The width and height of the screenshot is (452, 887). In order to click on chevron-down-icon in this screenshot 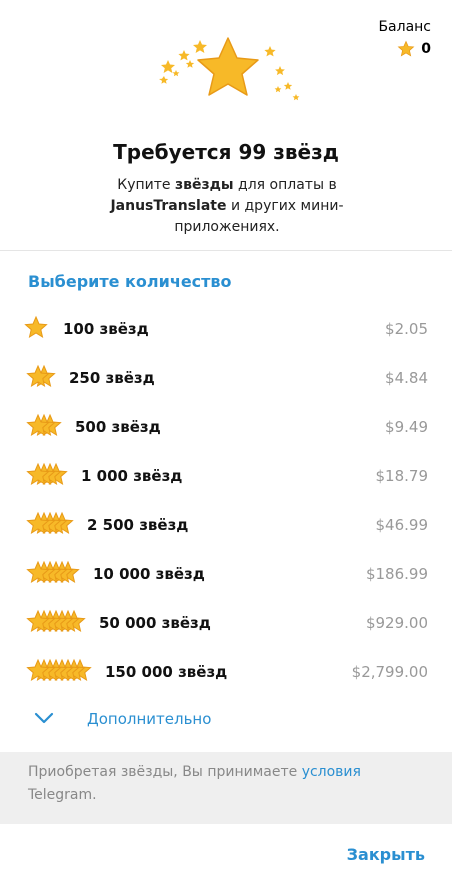, I will do `click(44, 718)`.